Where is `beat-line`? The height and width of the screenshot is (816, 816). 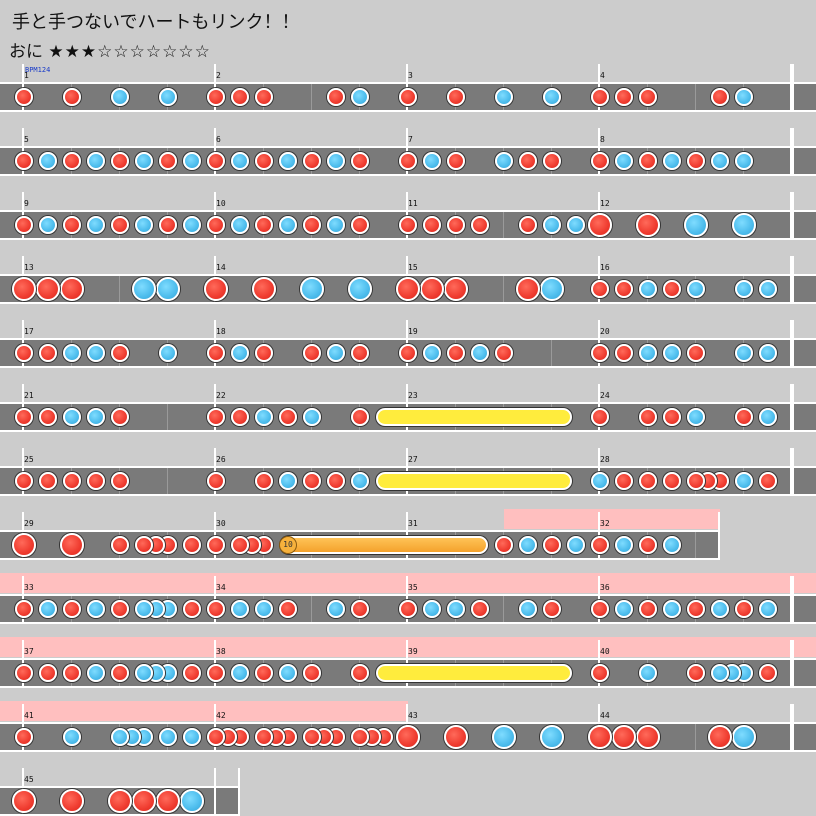
beat-line is located at coordinates (311, 609).